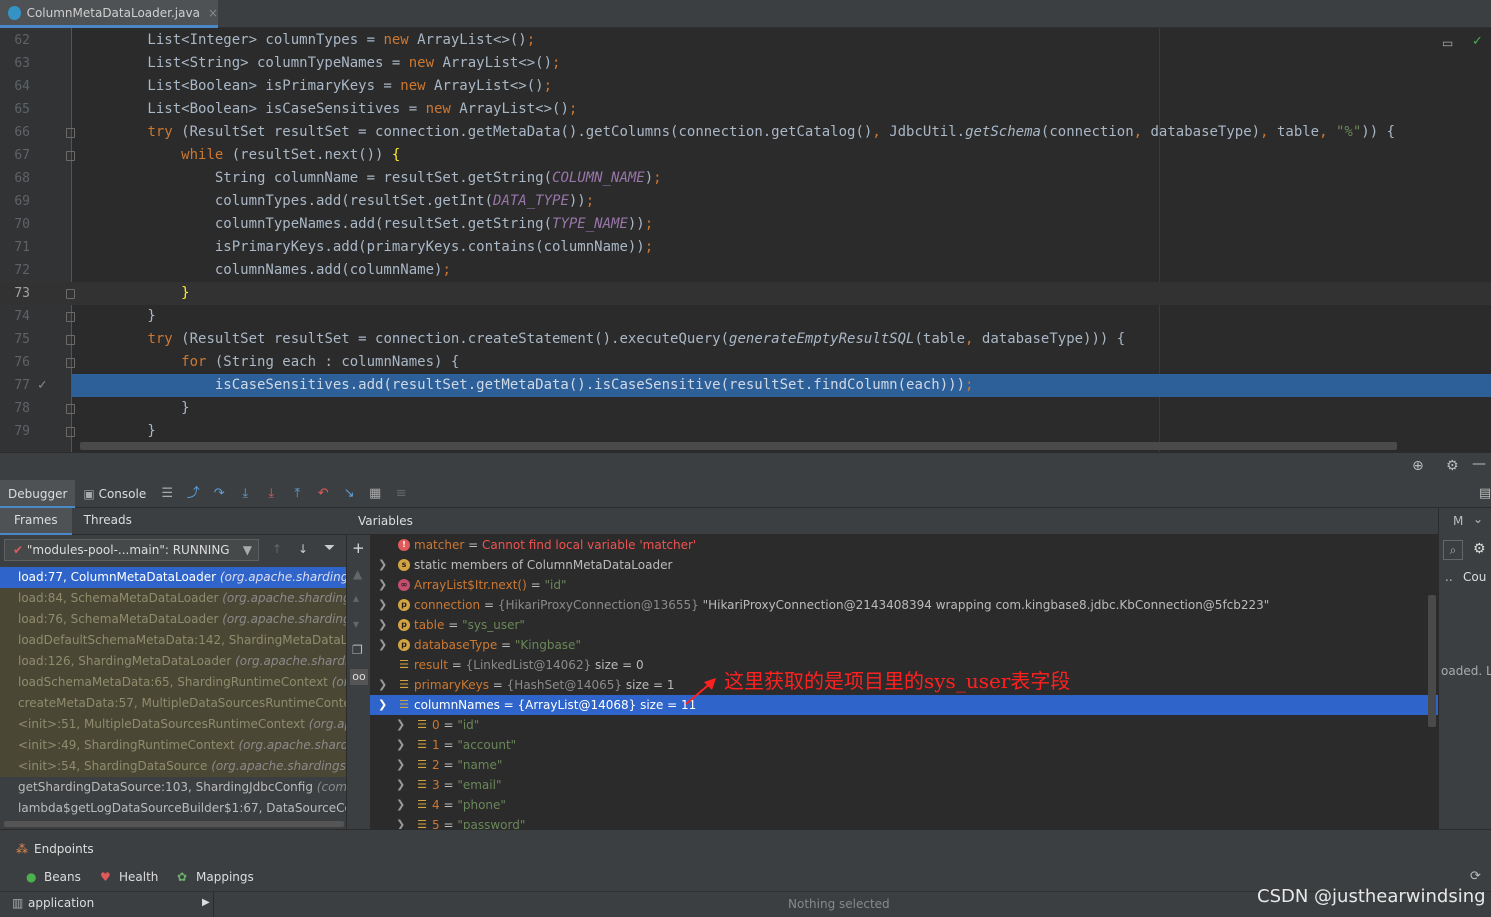  Describe the element at coordinates (422, 824) in the screenshot. I see `list-icon: ☰` at that location.